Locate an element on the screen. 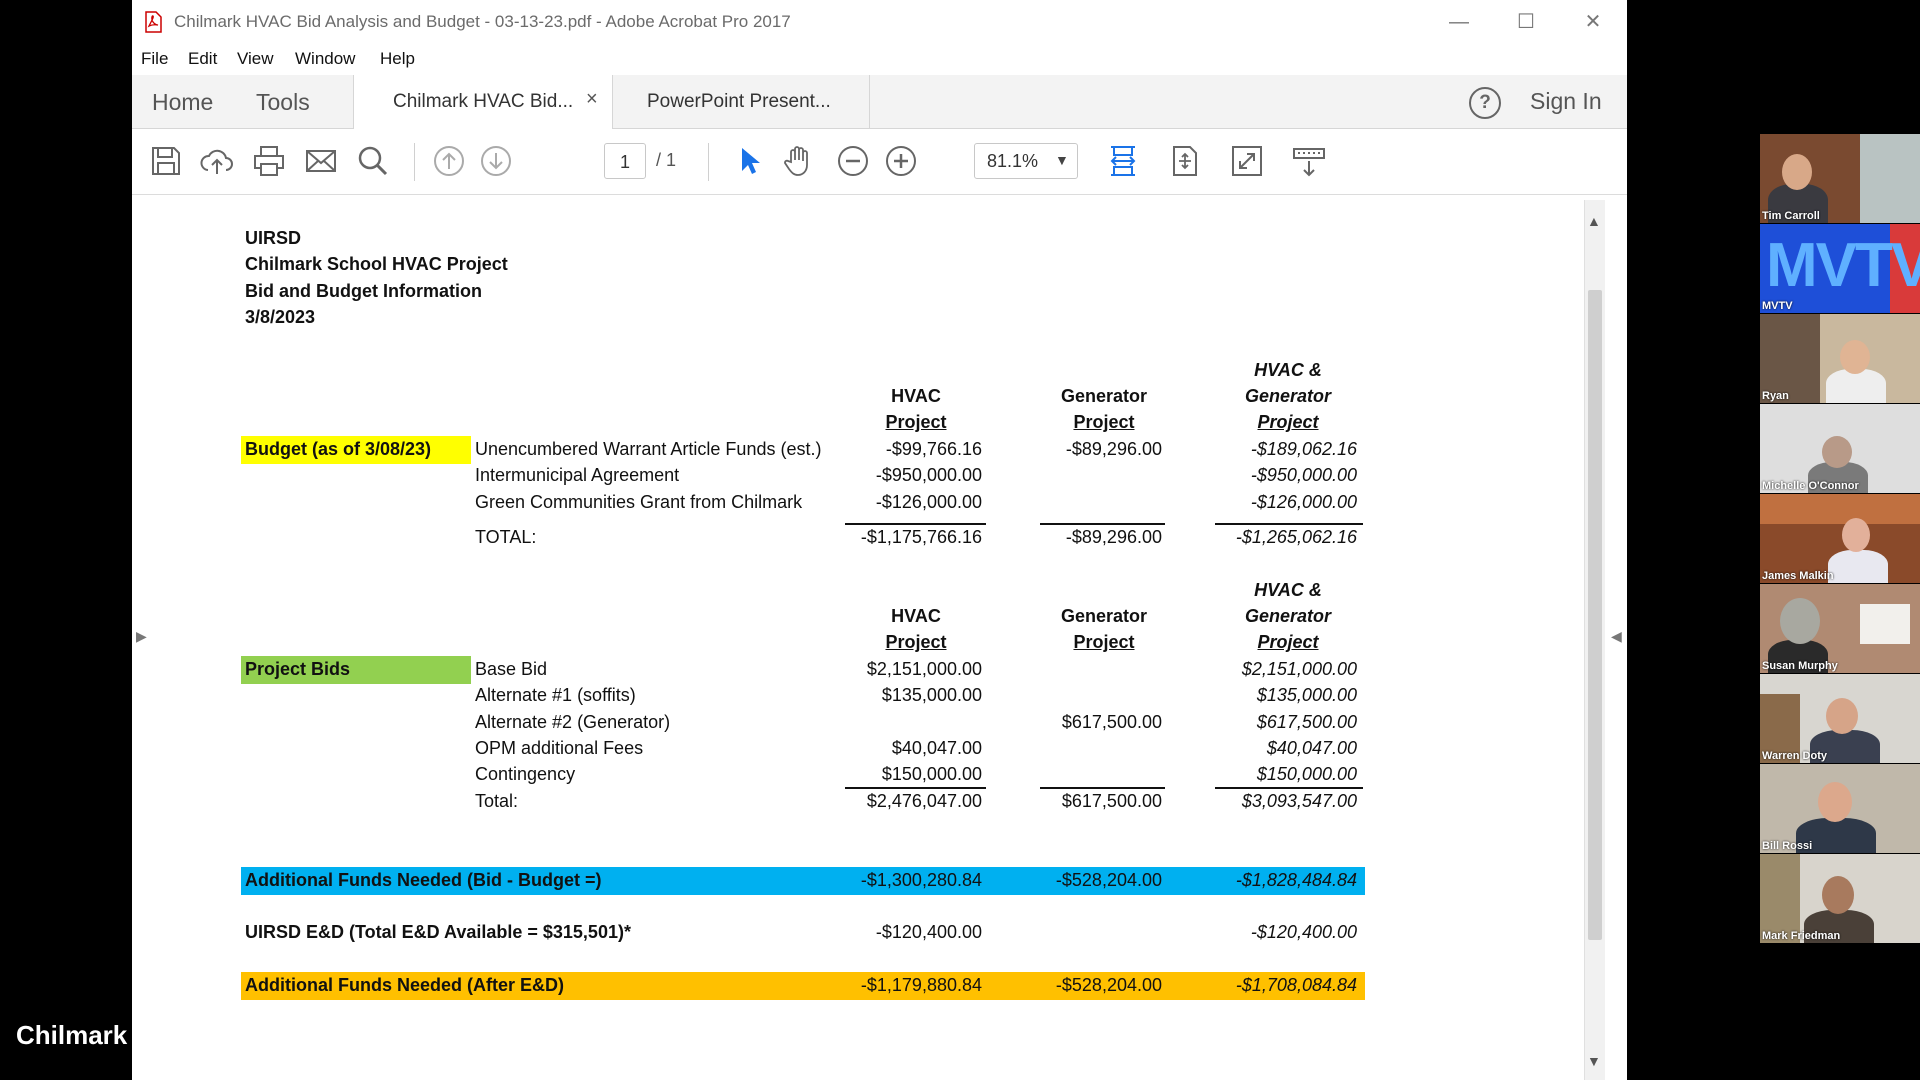 This screenshot has height=1080, width=1920. page-down-icon is located at coordinates (496, 161).